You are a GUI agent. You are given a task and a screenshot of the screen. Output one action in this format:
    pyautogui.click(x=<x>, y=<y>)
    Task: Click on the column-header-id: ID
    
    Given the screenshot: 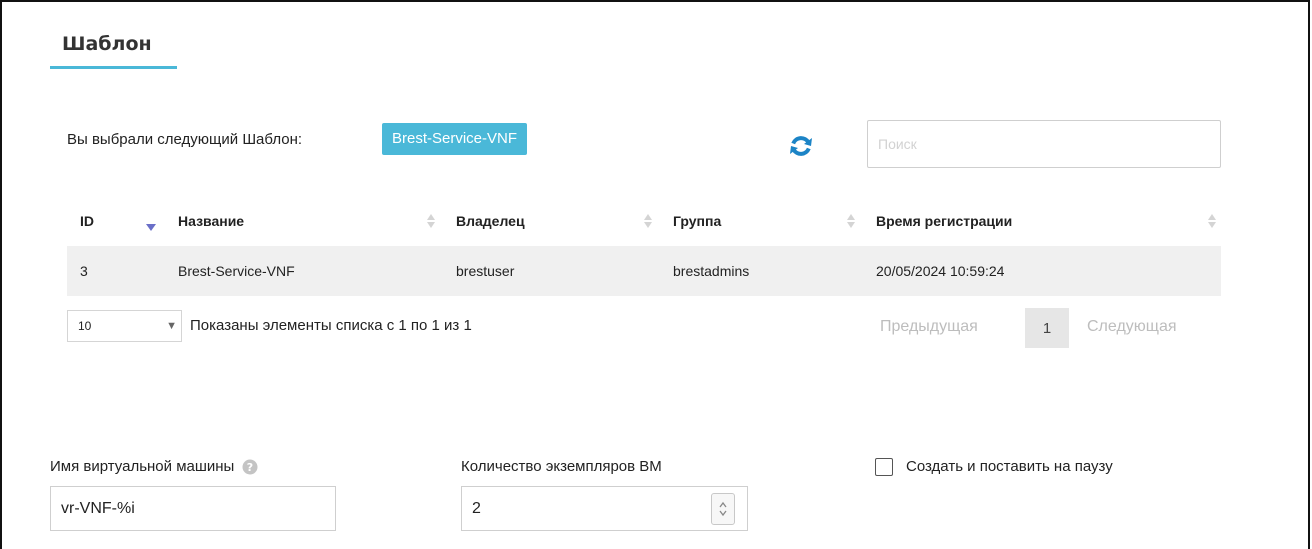 What is the action you would take?
    pyautogui.click(x=114, y=221)
    